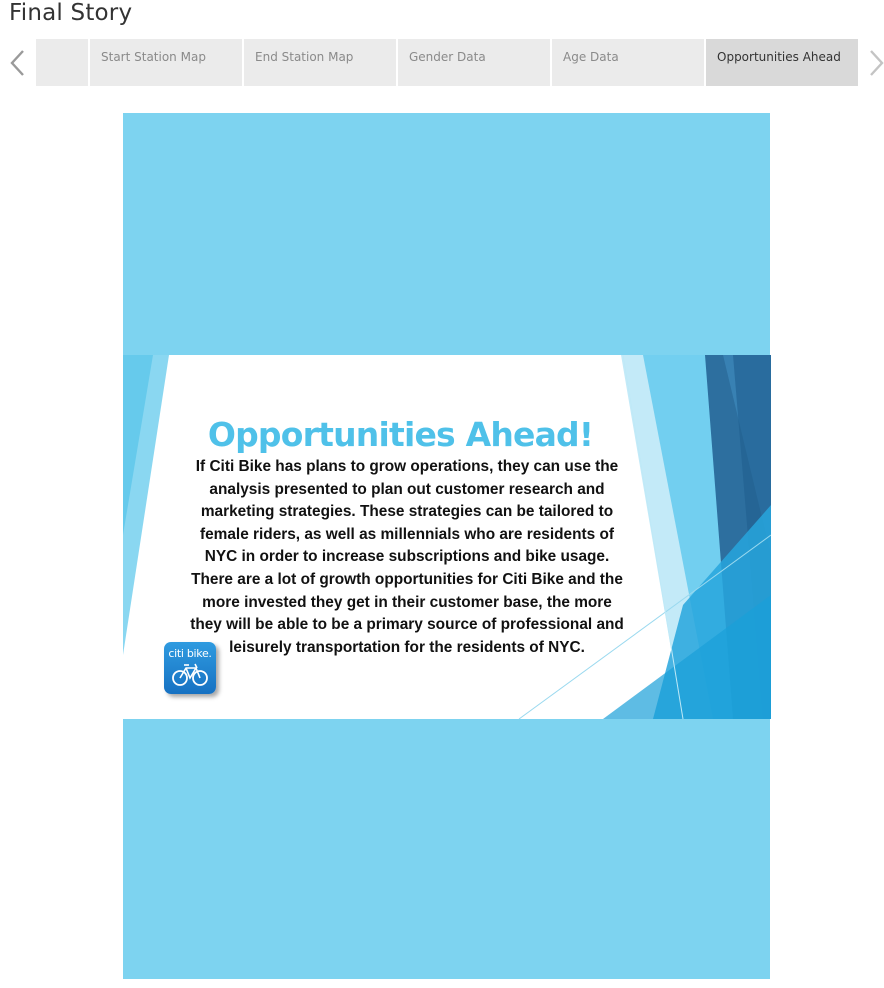 The image size is (884, 988). I want to click on chevron-right-icon, so click(877, 63).